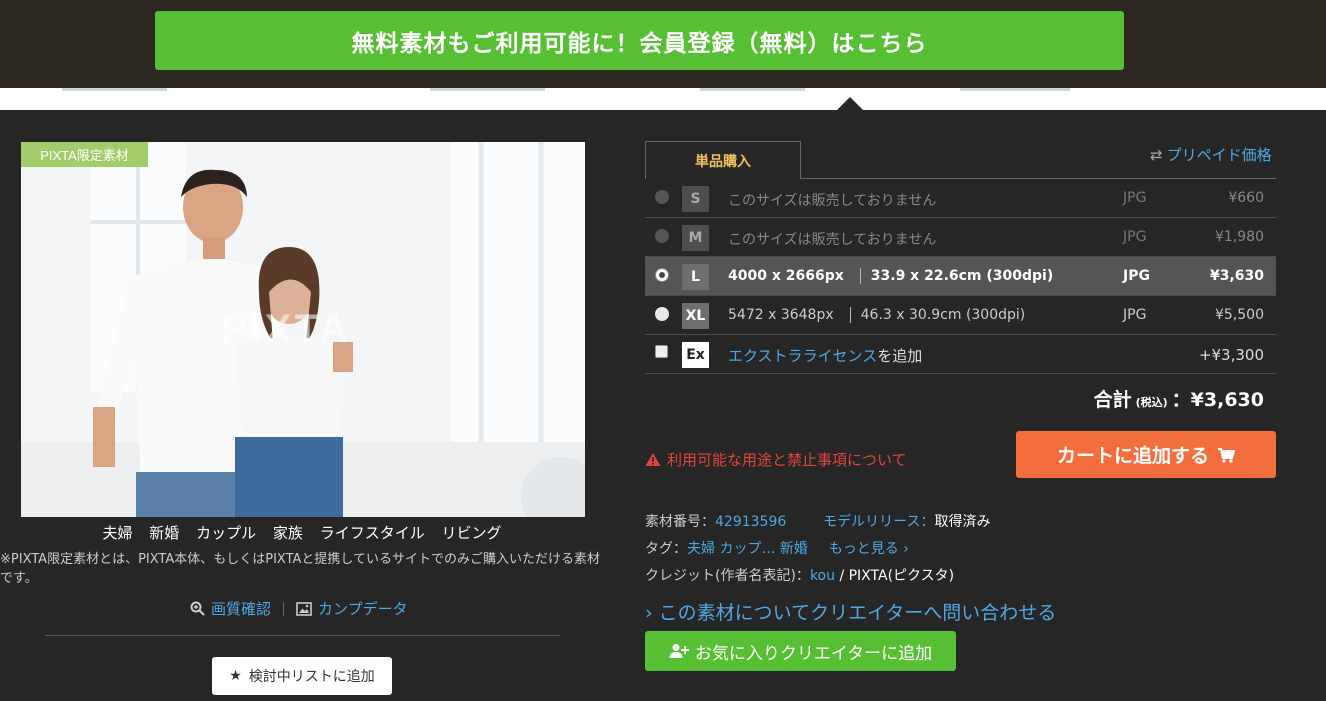 The width and height of the screenshot is (1326, 701). I want to click on prepaid-price-link: ⇄ プリペイド価格, so click(1211, 154).